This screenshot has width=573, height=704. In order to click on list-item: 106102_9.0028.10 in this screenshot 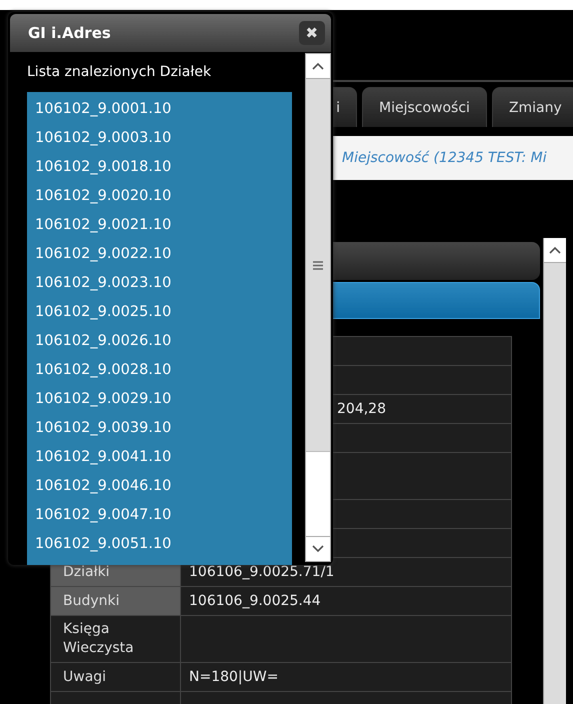, I will do `click(159, 369)`.